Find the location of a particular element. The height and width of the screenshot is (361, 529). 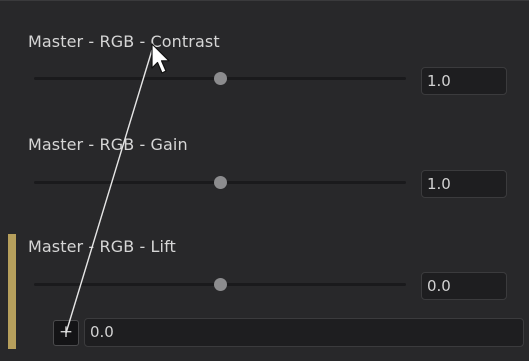

value-field-gain: 1.0 is located at coordinates (464, 184).